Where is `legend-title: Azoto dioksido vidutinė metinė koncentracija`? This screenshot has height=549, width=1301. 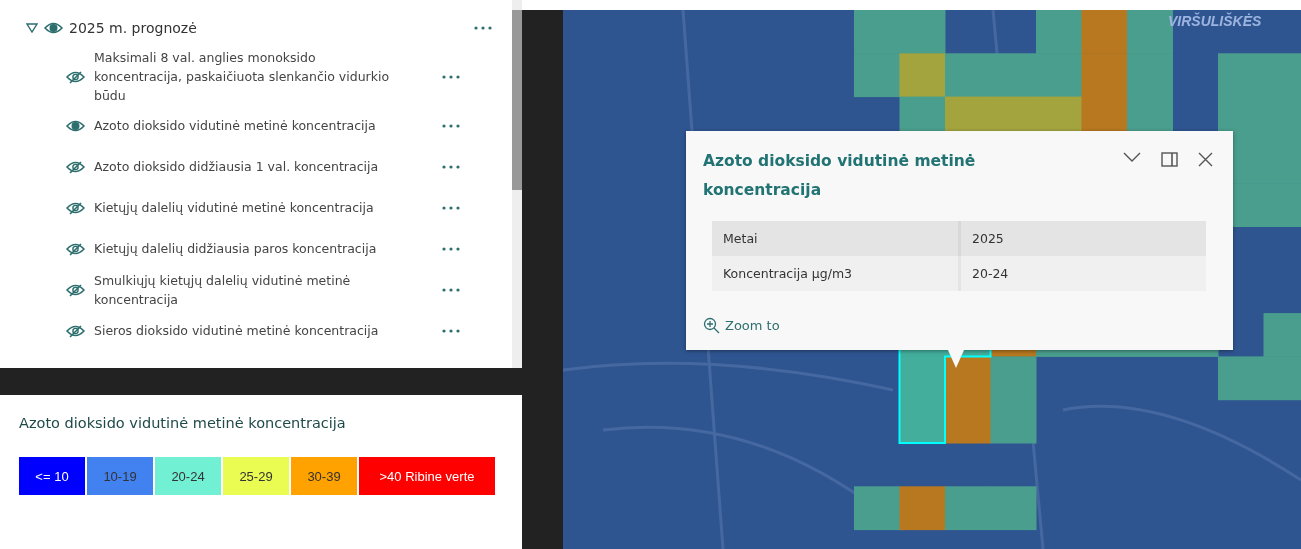
legend-title: Azoto dioksido vidutinė metinė koncentracija is located at coordinates (182, 423).